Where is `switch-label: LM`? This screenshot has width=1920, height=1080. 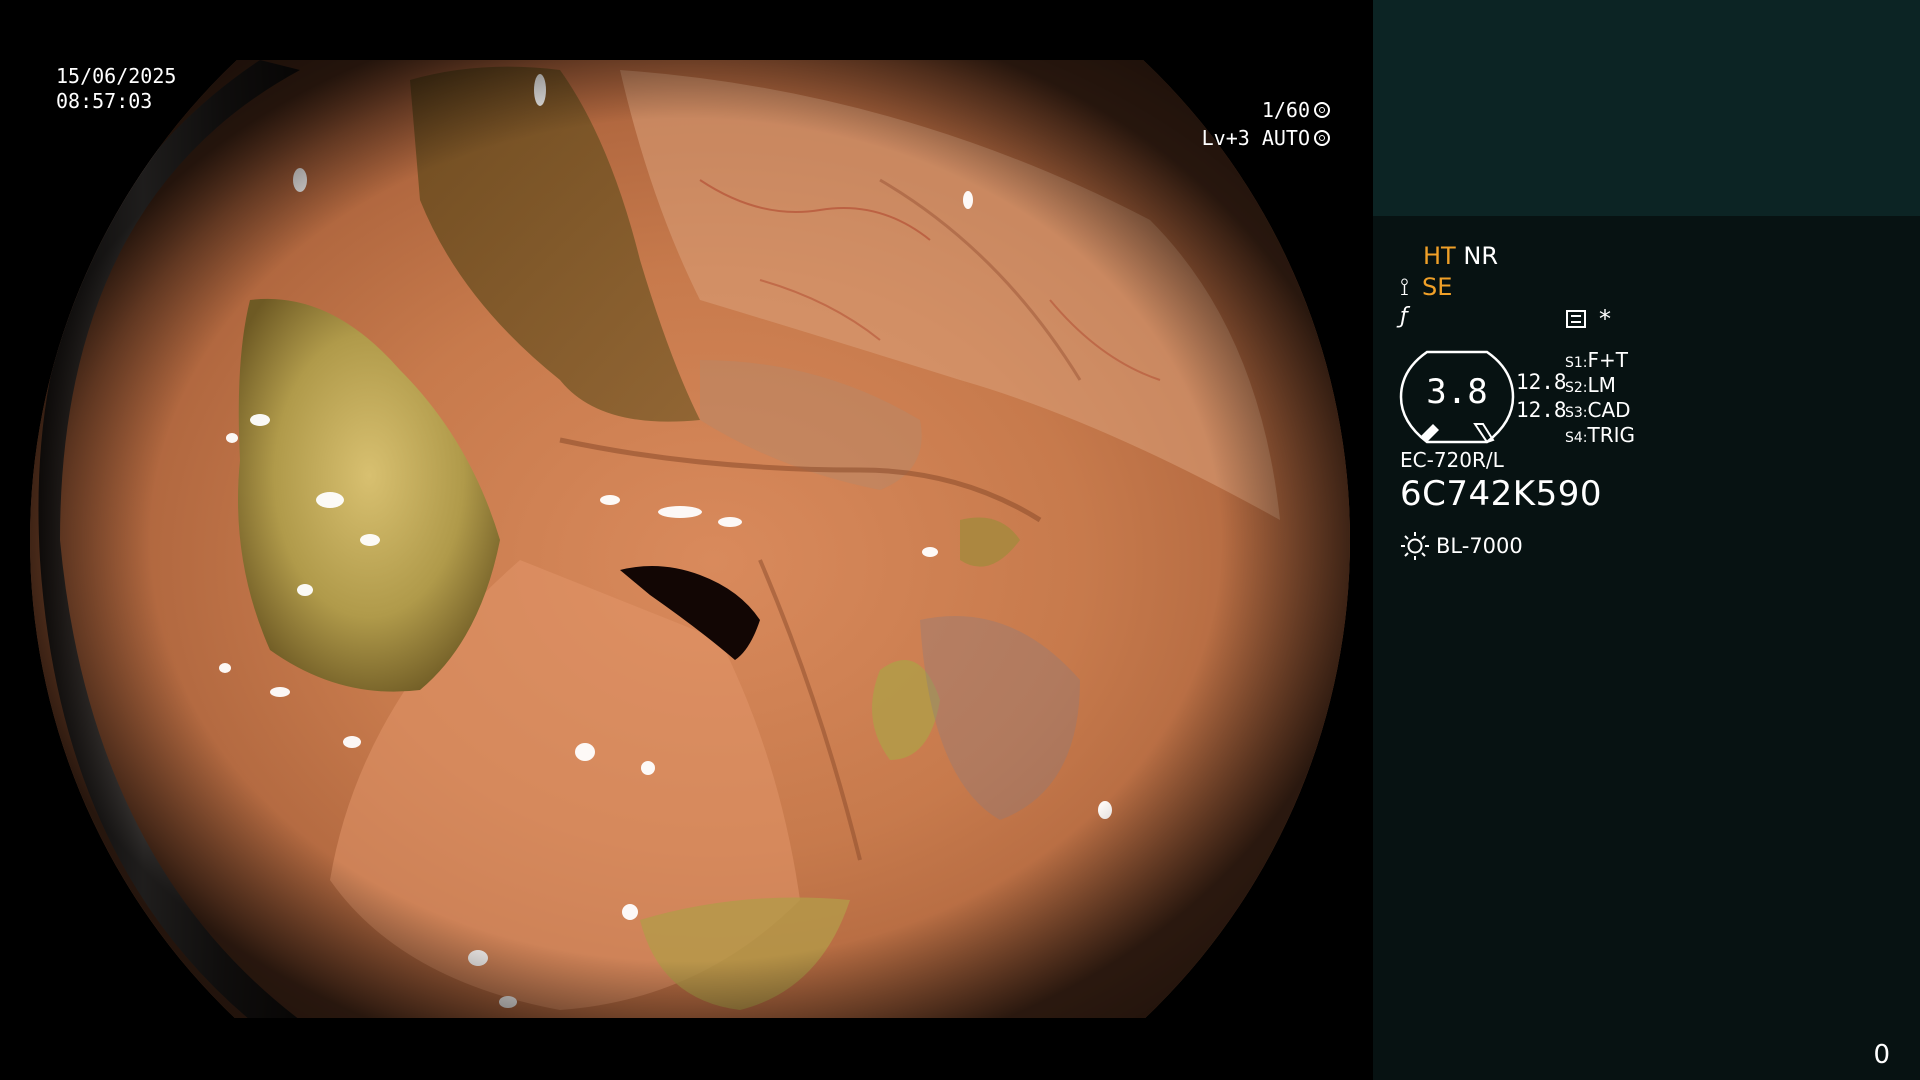 switch-label: LM is located at coordinates (1601, 385).